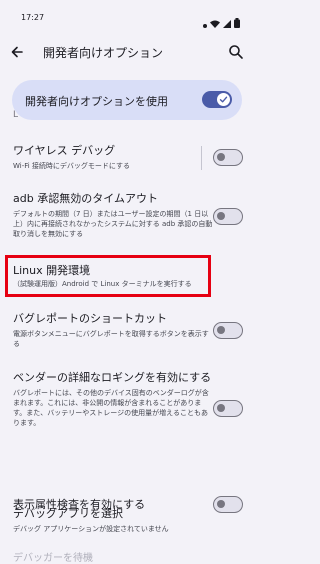 The width and height of the screenshot is (320, 564). I want to click on back-arrow-icon, so click(17, 52).